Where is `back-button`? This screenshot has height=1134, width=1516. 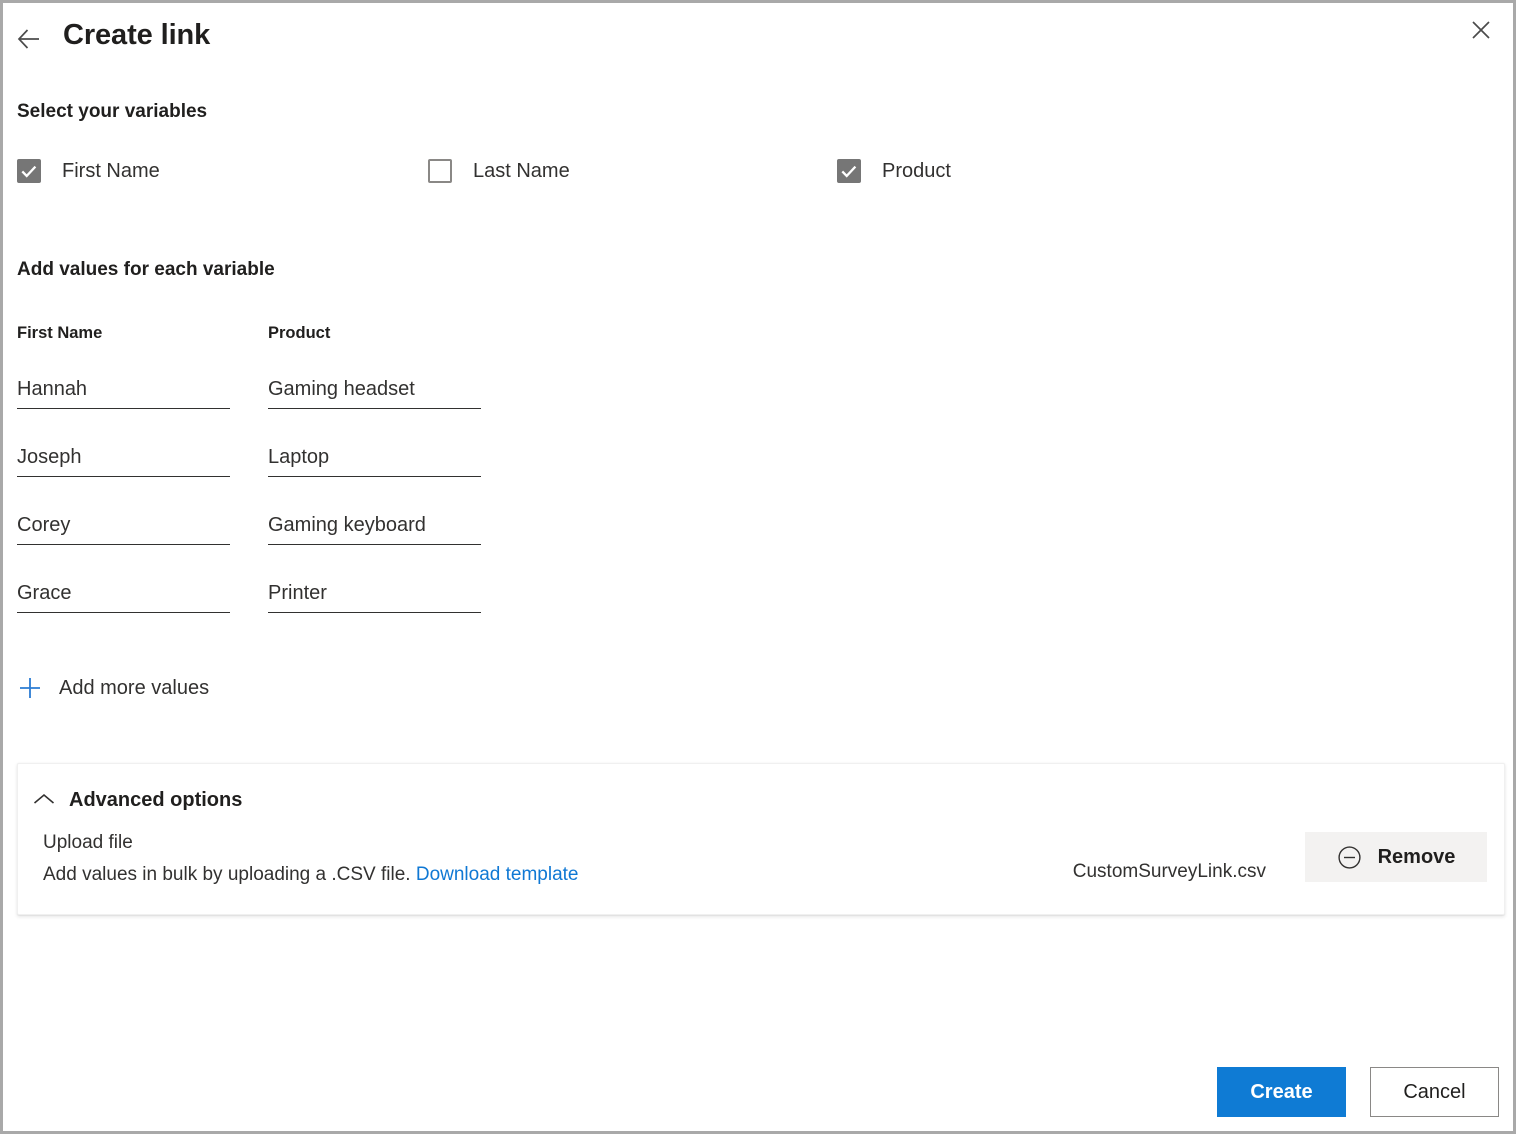 back-button is located at coordinates (31, 39).